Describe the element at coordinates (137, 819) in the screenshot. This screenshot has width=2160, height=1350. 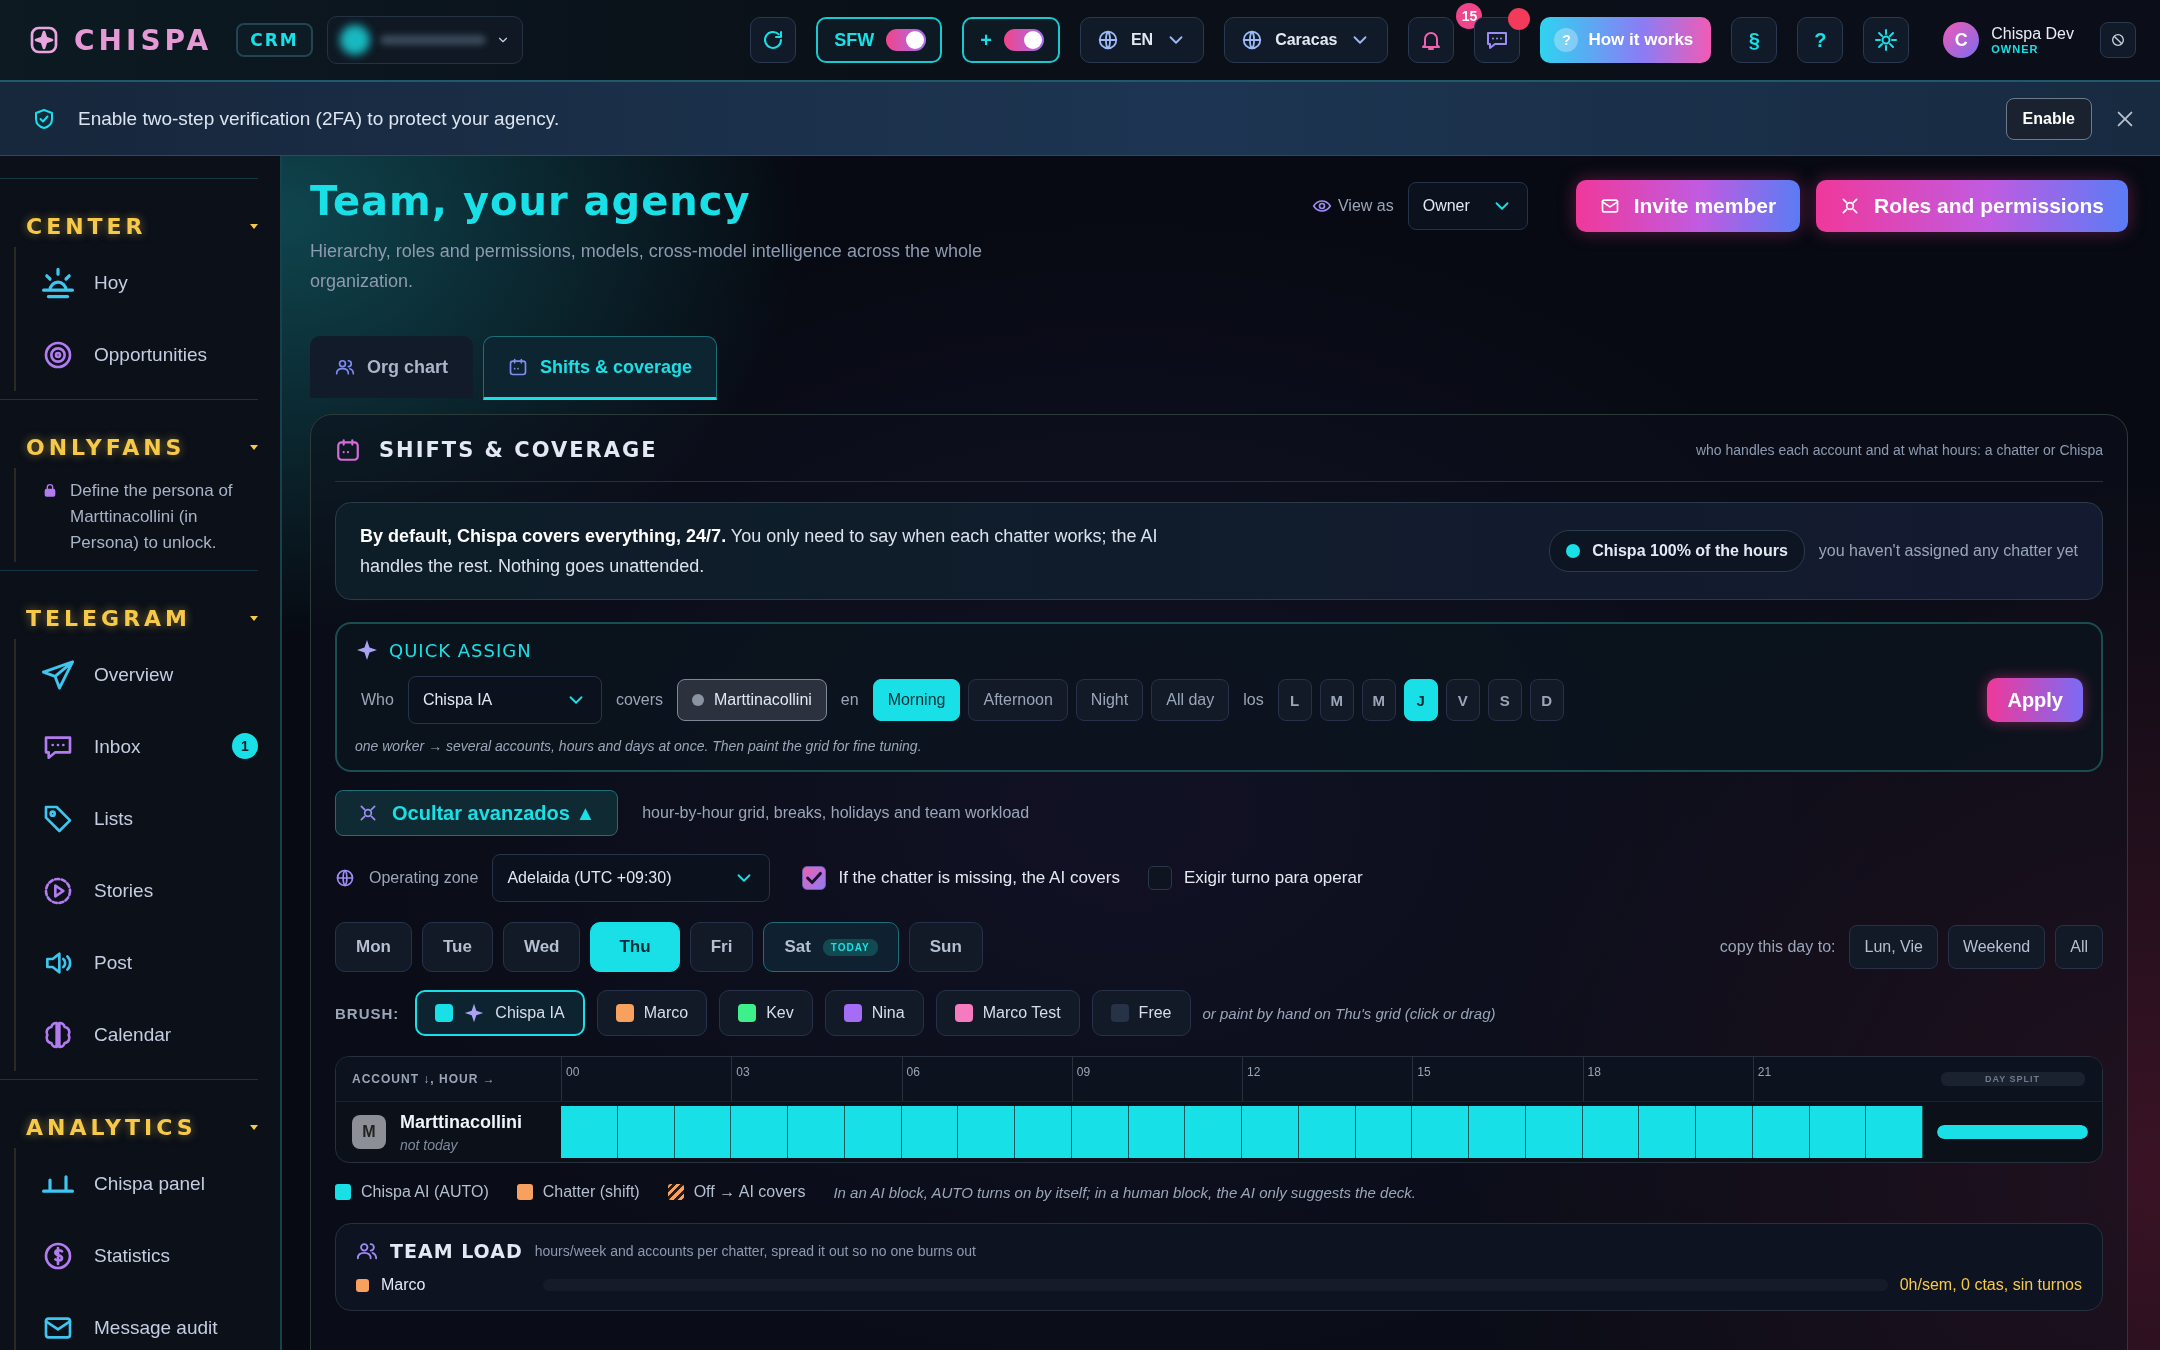
I see `sidebar-item: Lists` at that location.